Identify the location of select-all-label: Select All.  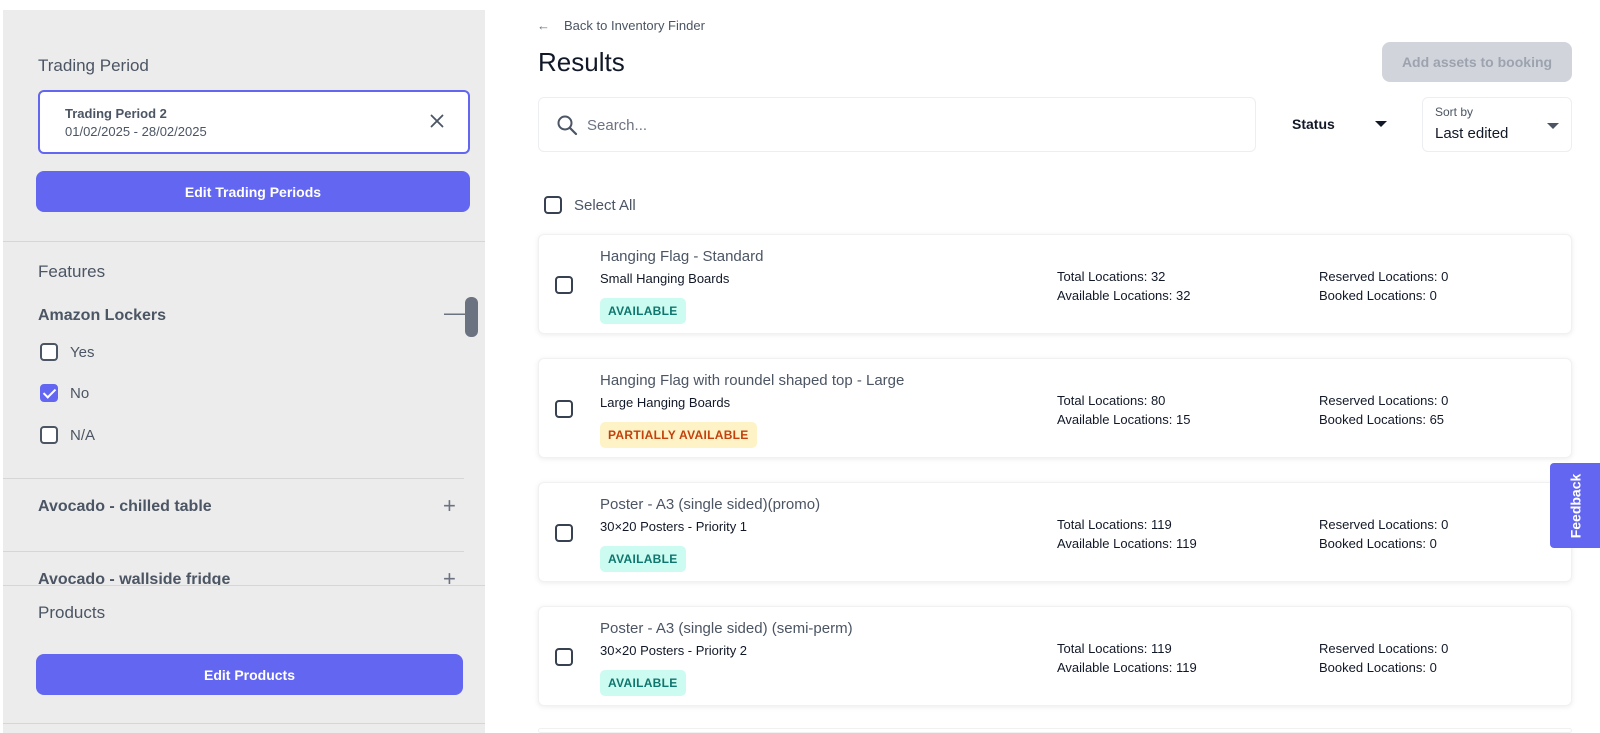
(605, 205).